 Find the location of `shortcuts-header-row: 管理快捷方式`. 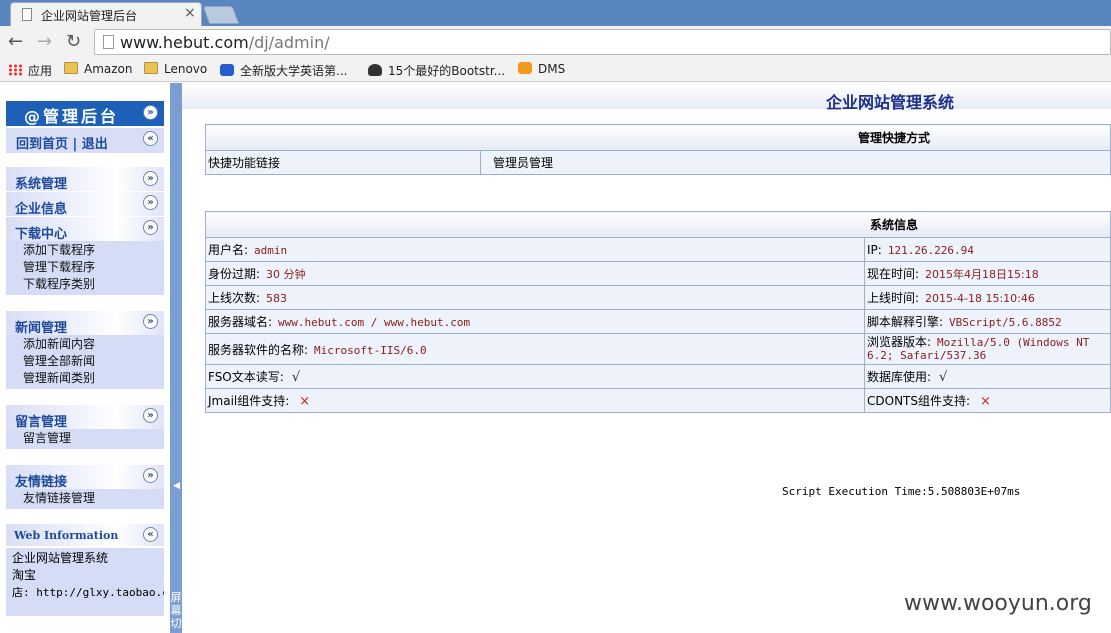

shortcuts-header-row: 管理快捷方式 is located at coordinates (658, 137).